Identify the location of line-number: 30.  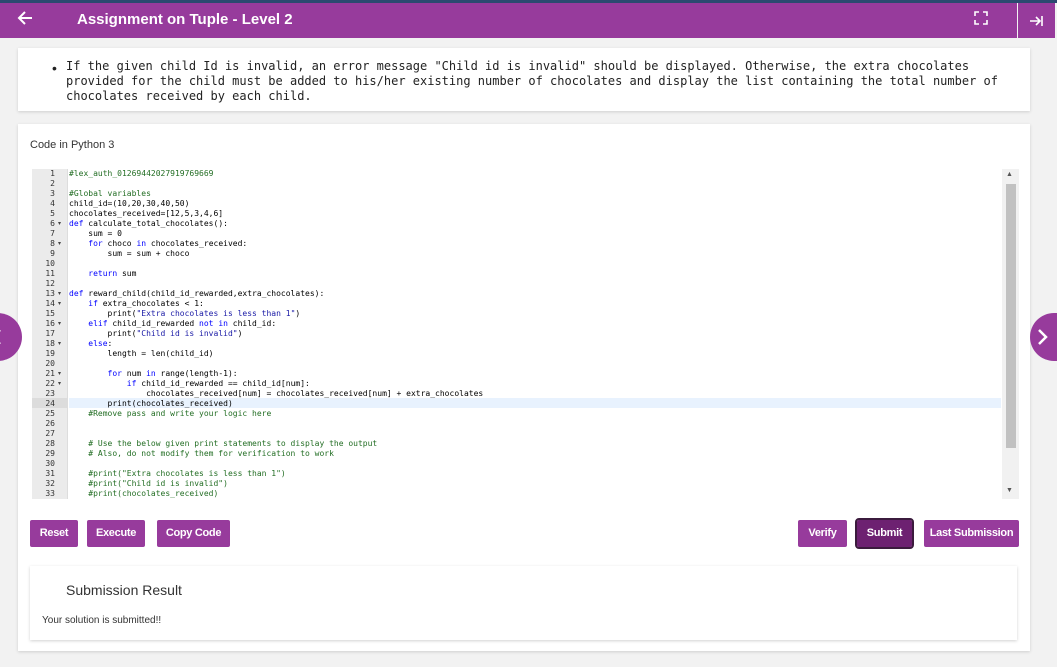
(50, 463).